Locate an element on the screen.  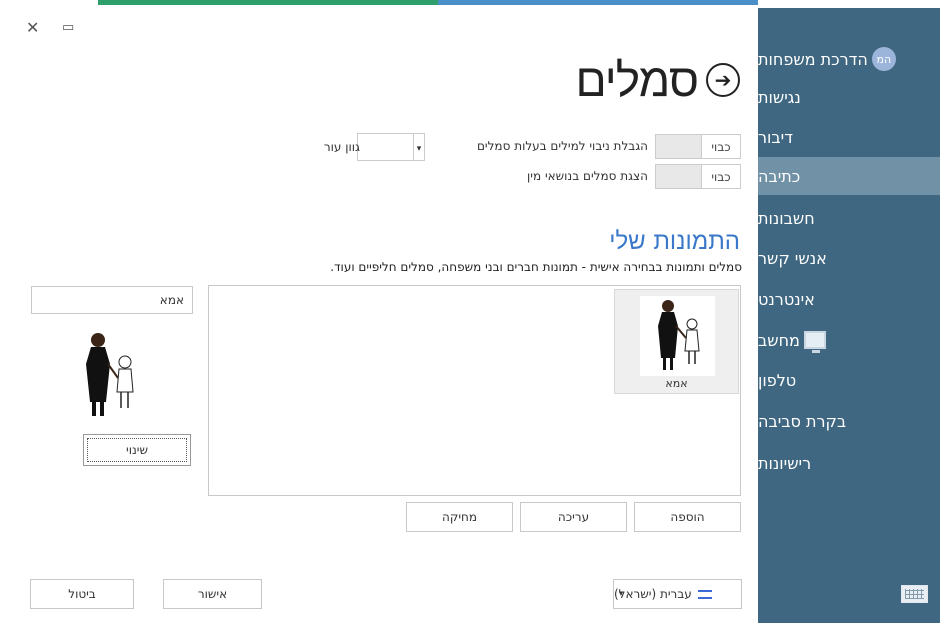
cancel-button: ביטול is located at coordinates (82, 594).